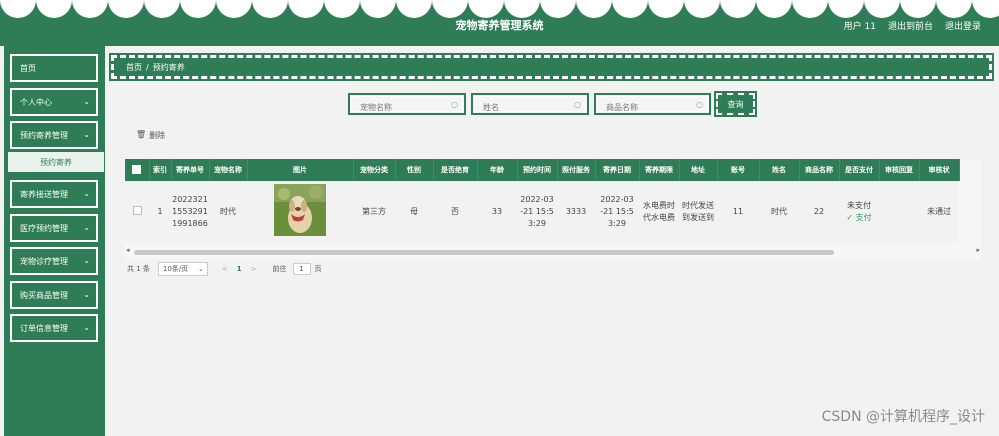  I want to click on col-header: 预约时间, so click(537, 170).